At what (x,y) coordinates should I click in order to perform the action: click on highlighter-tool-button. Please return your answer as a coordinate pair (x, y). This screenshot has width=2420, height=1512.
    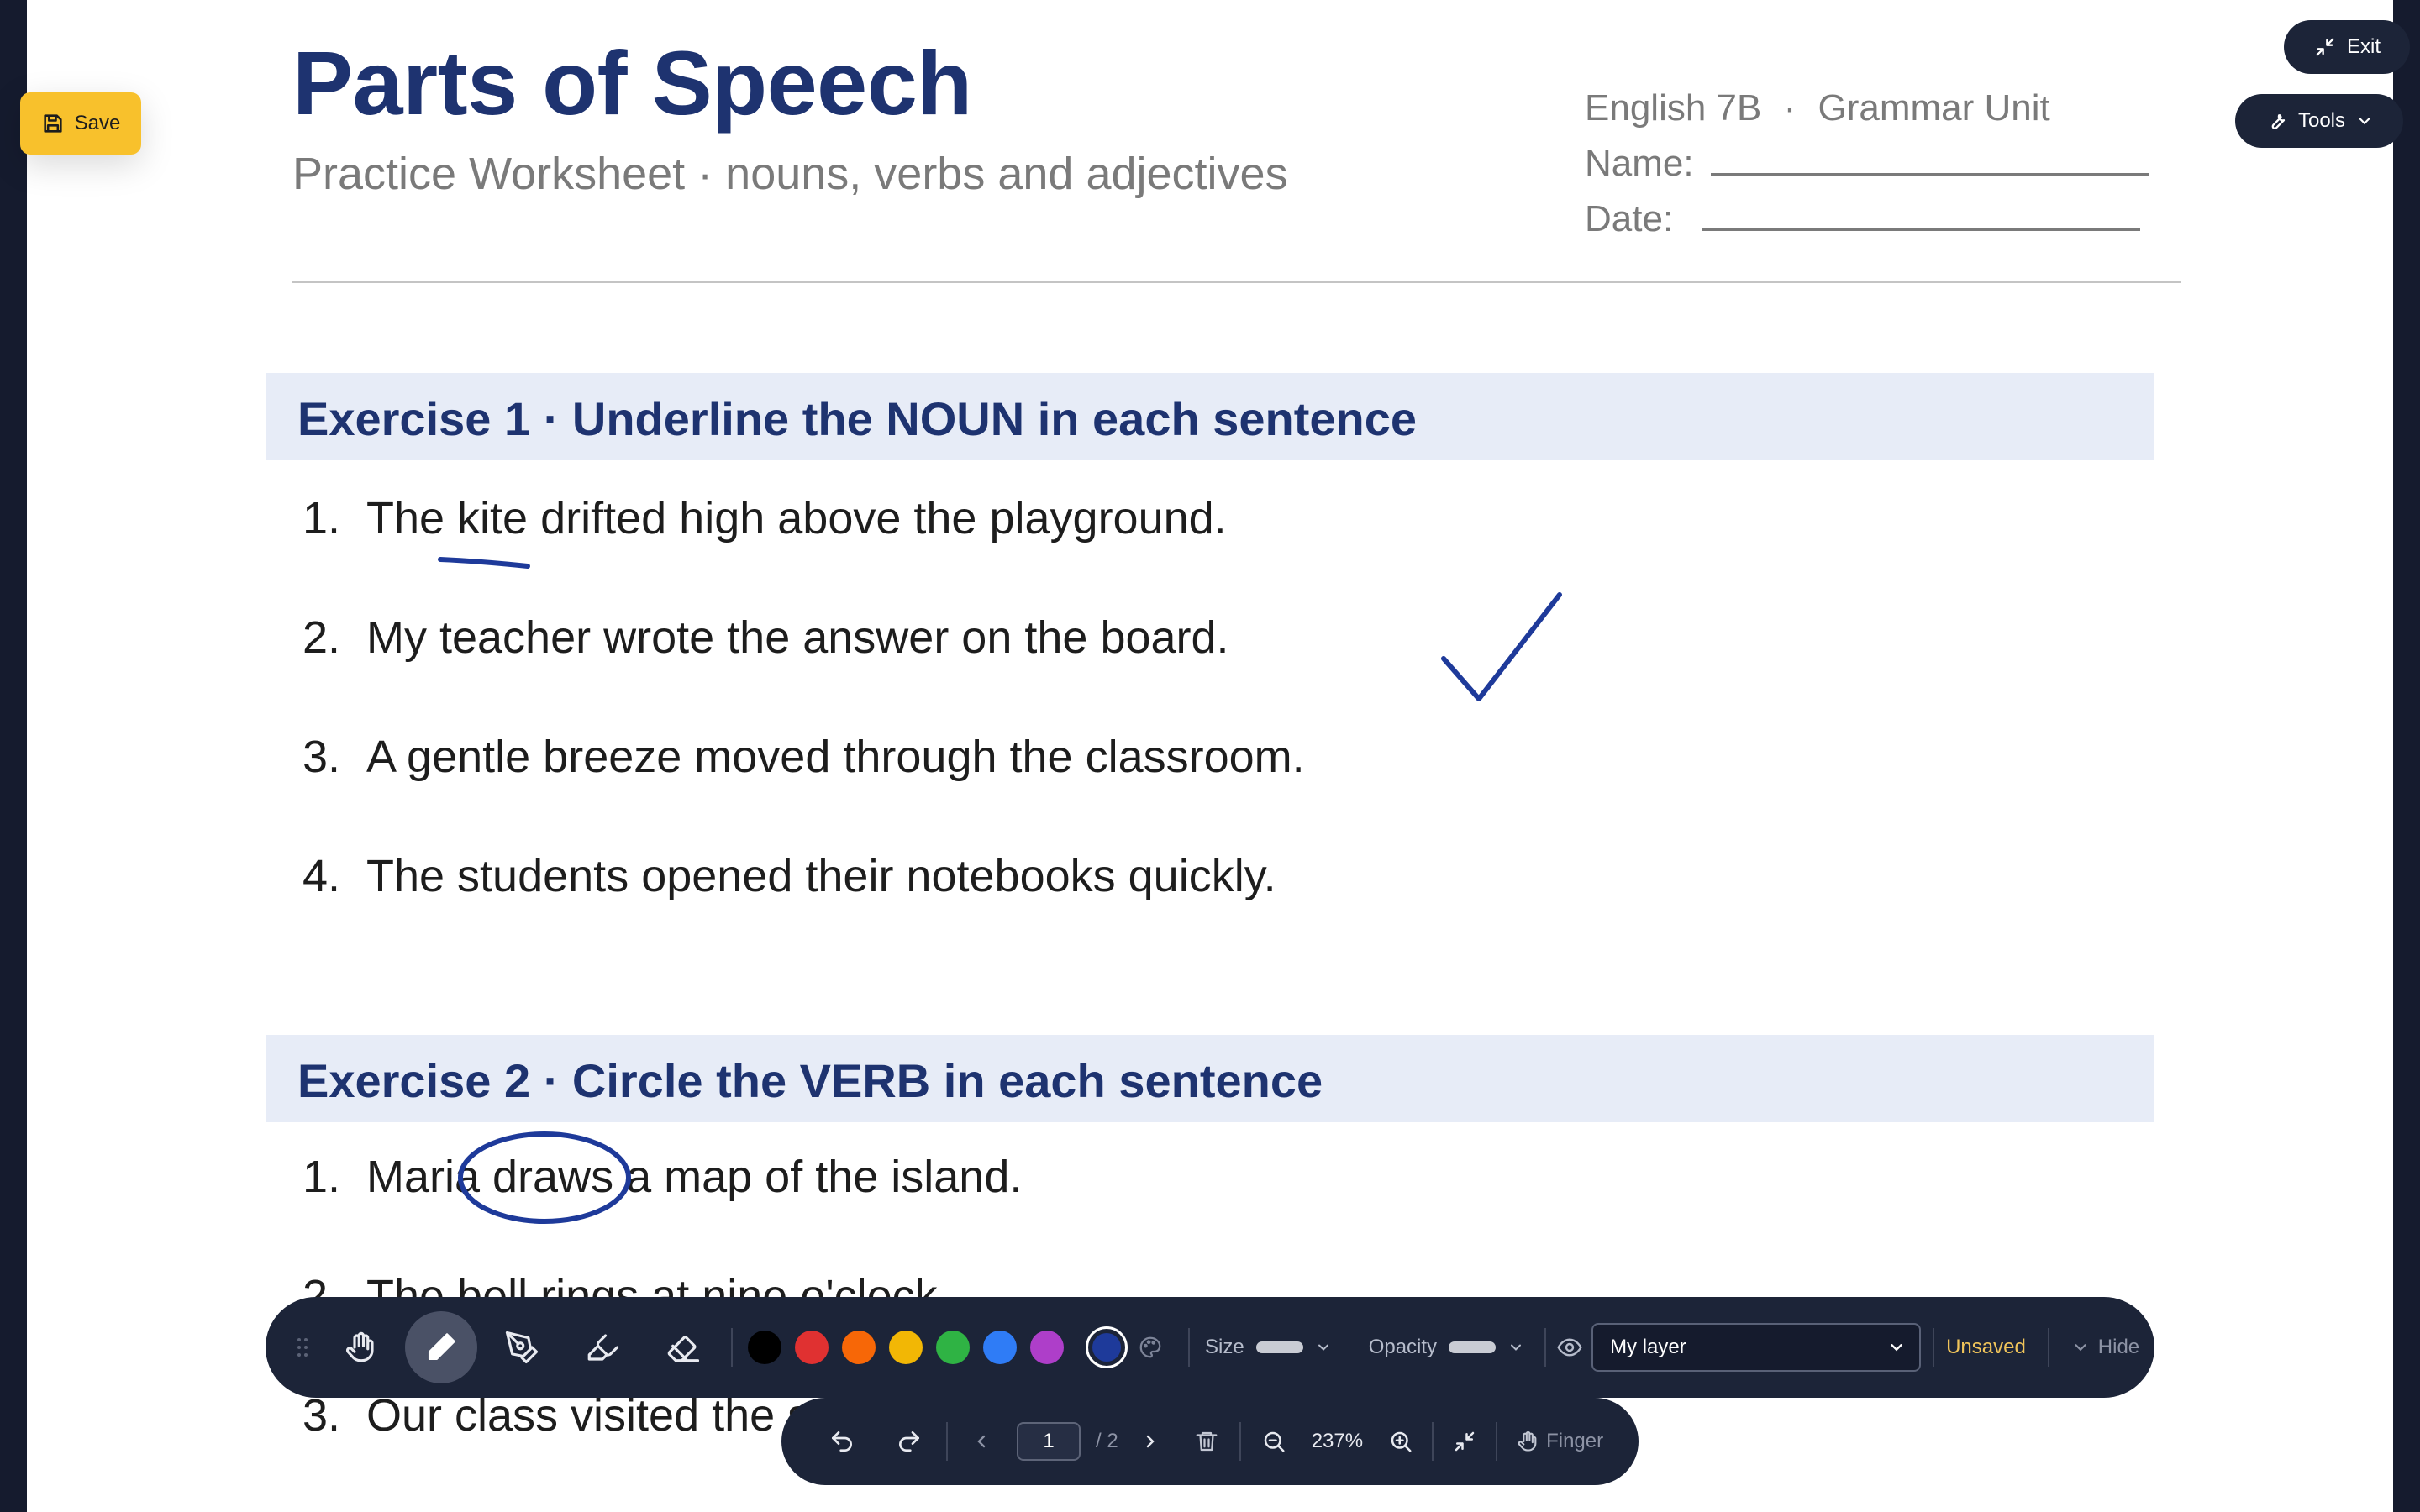
    Looking at the image, I should click on (602, 1347).